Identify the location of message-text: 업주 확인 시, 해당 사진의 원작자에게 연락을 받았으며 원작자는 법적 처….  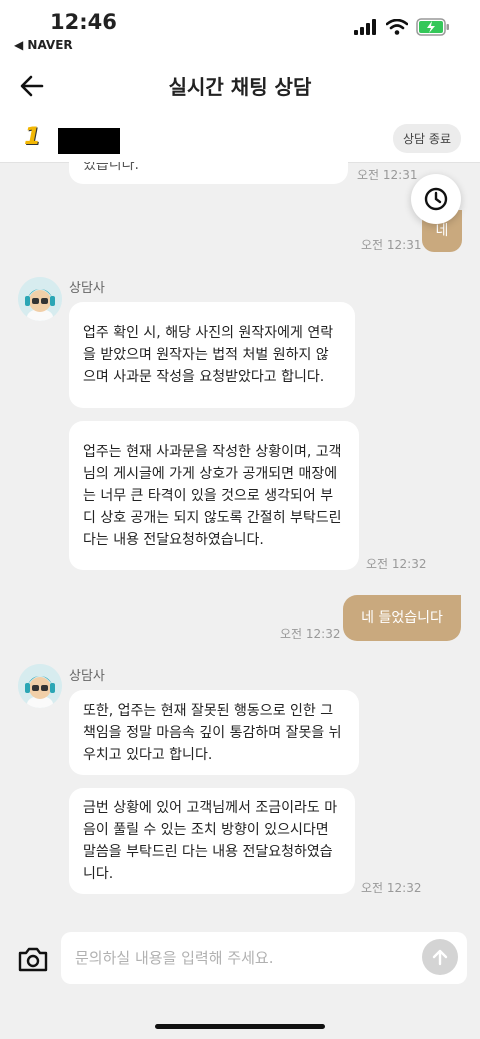
(208, 355).